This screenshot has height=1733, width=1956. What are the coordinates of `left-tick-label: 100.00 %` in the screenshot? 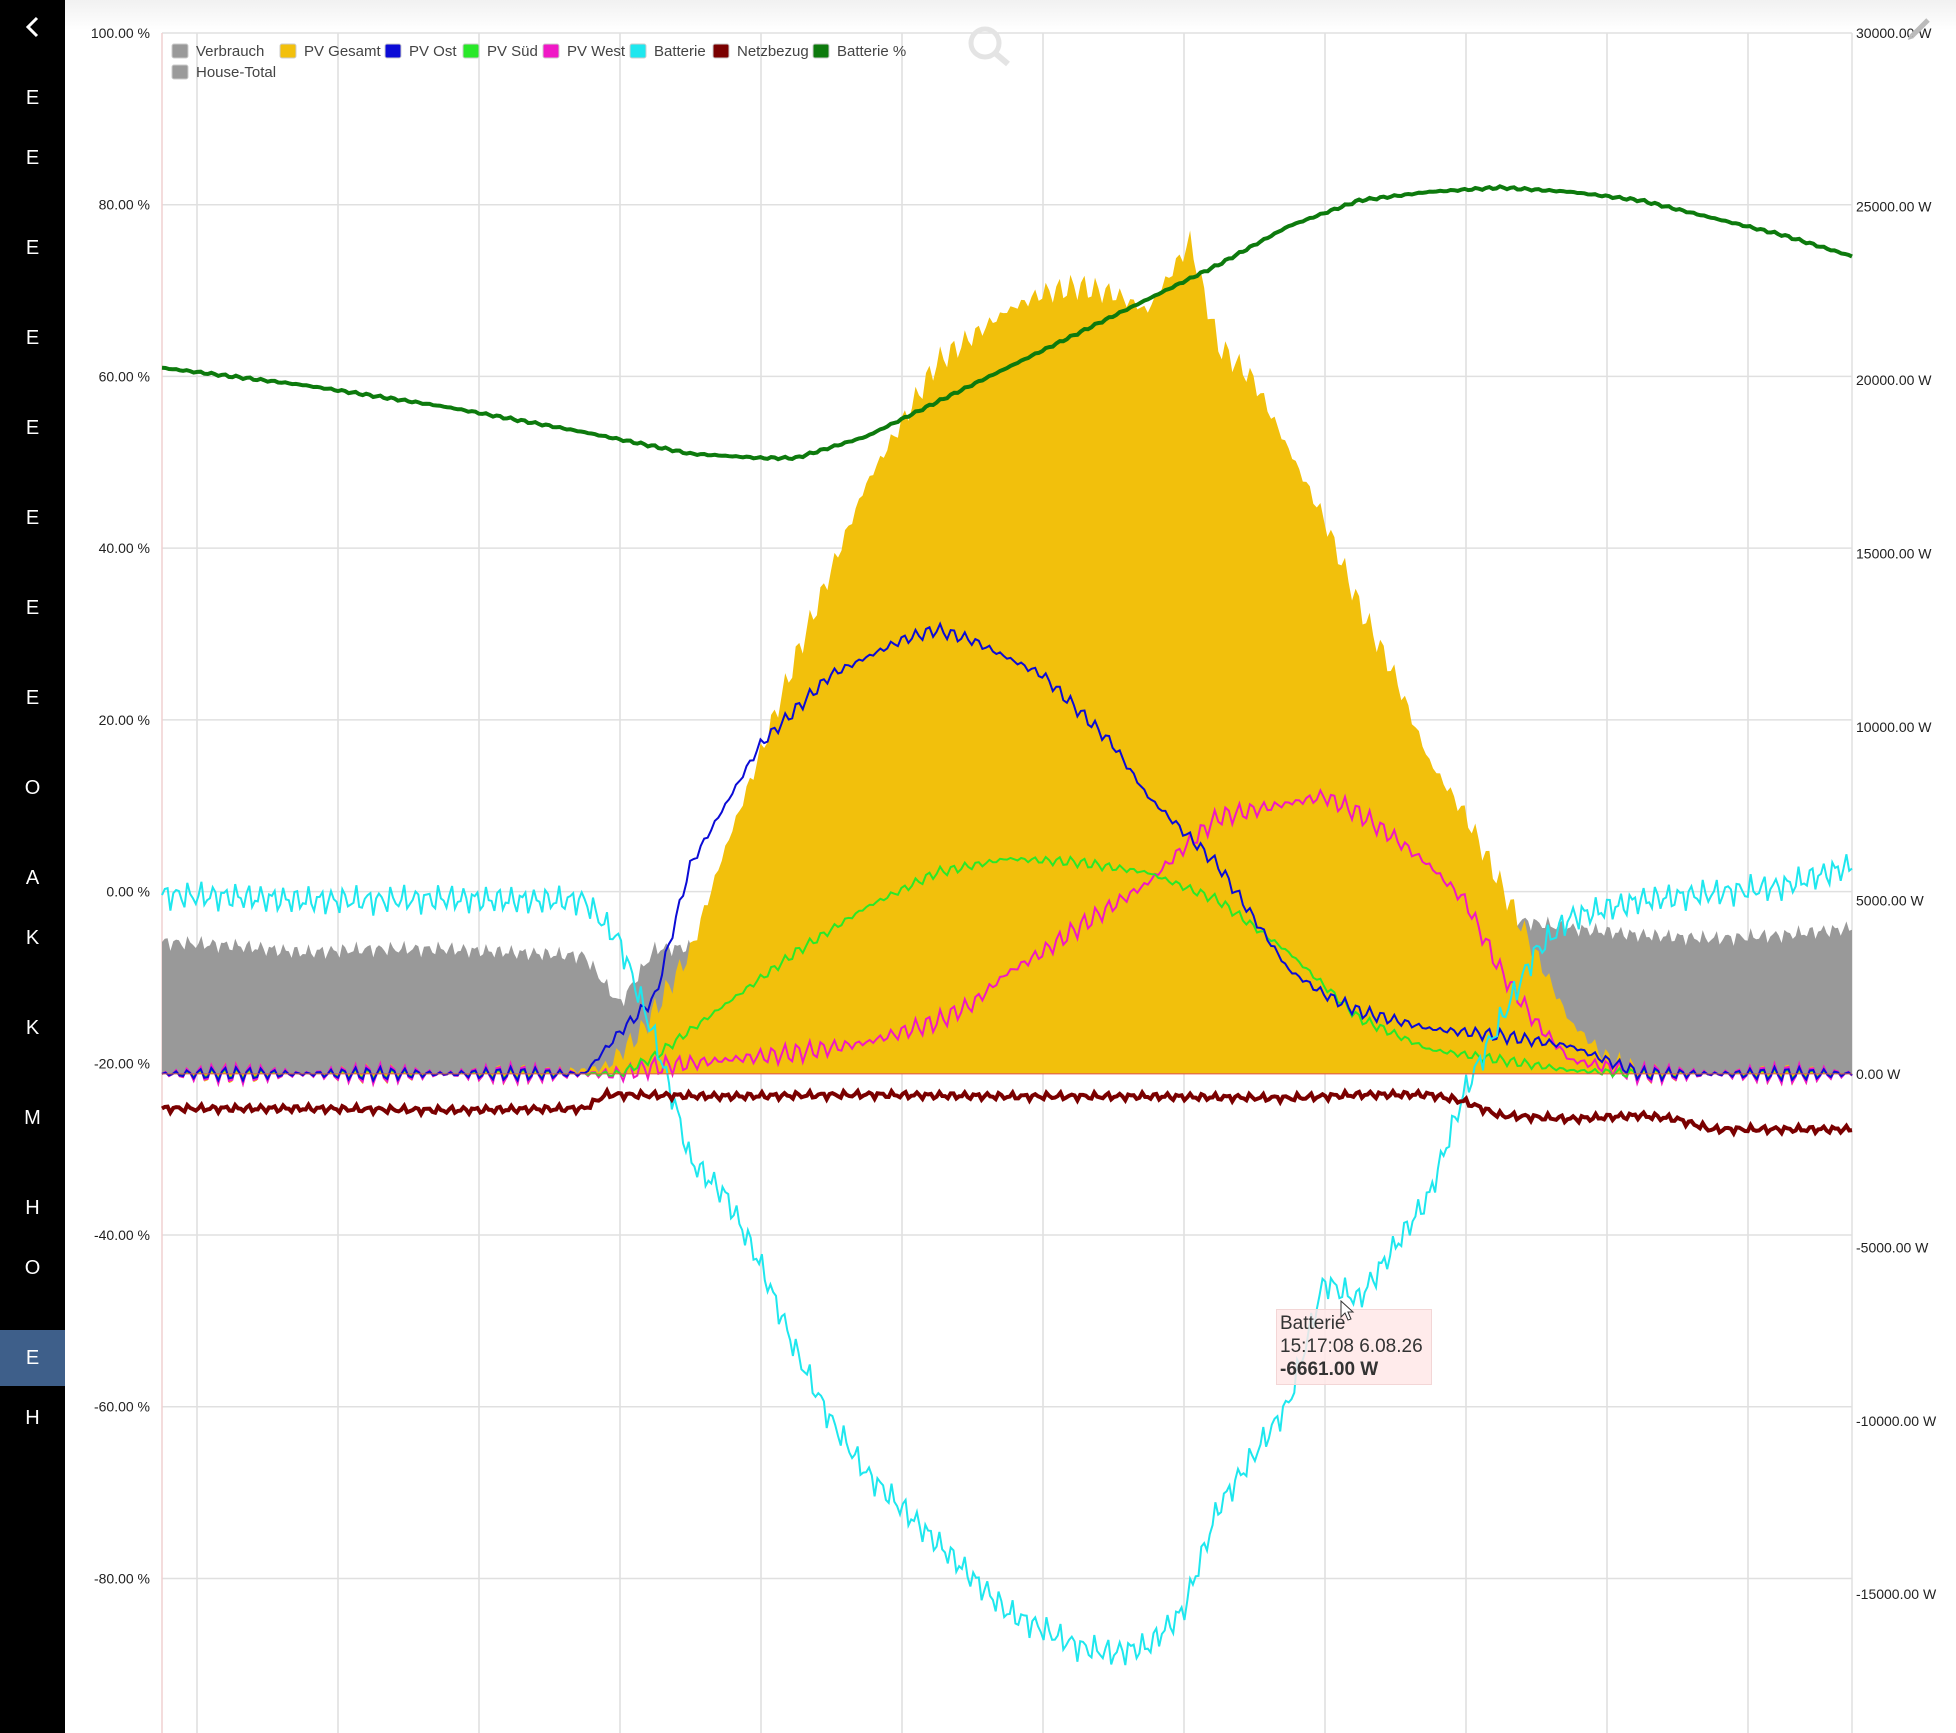 It's located at (120, 33).